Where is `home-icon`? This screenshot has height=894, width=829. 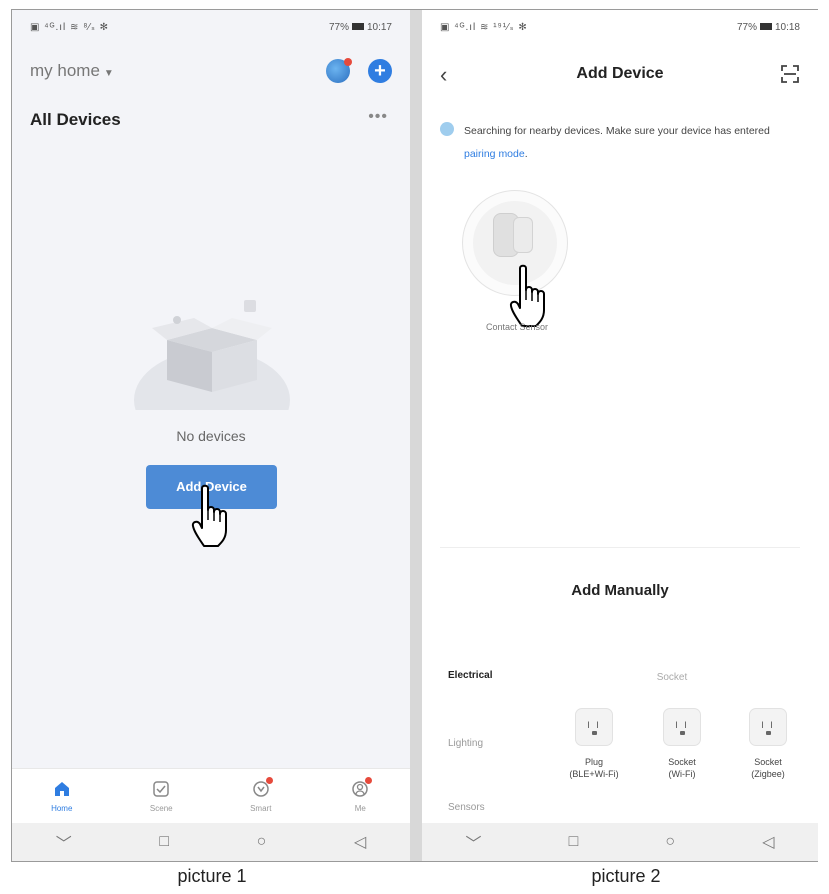
home-icon is located at coordinates (61, 788).